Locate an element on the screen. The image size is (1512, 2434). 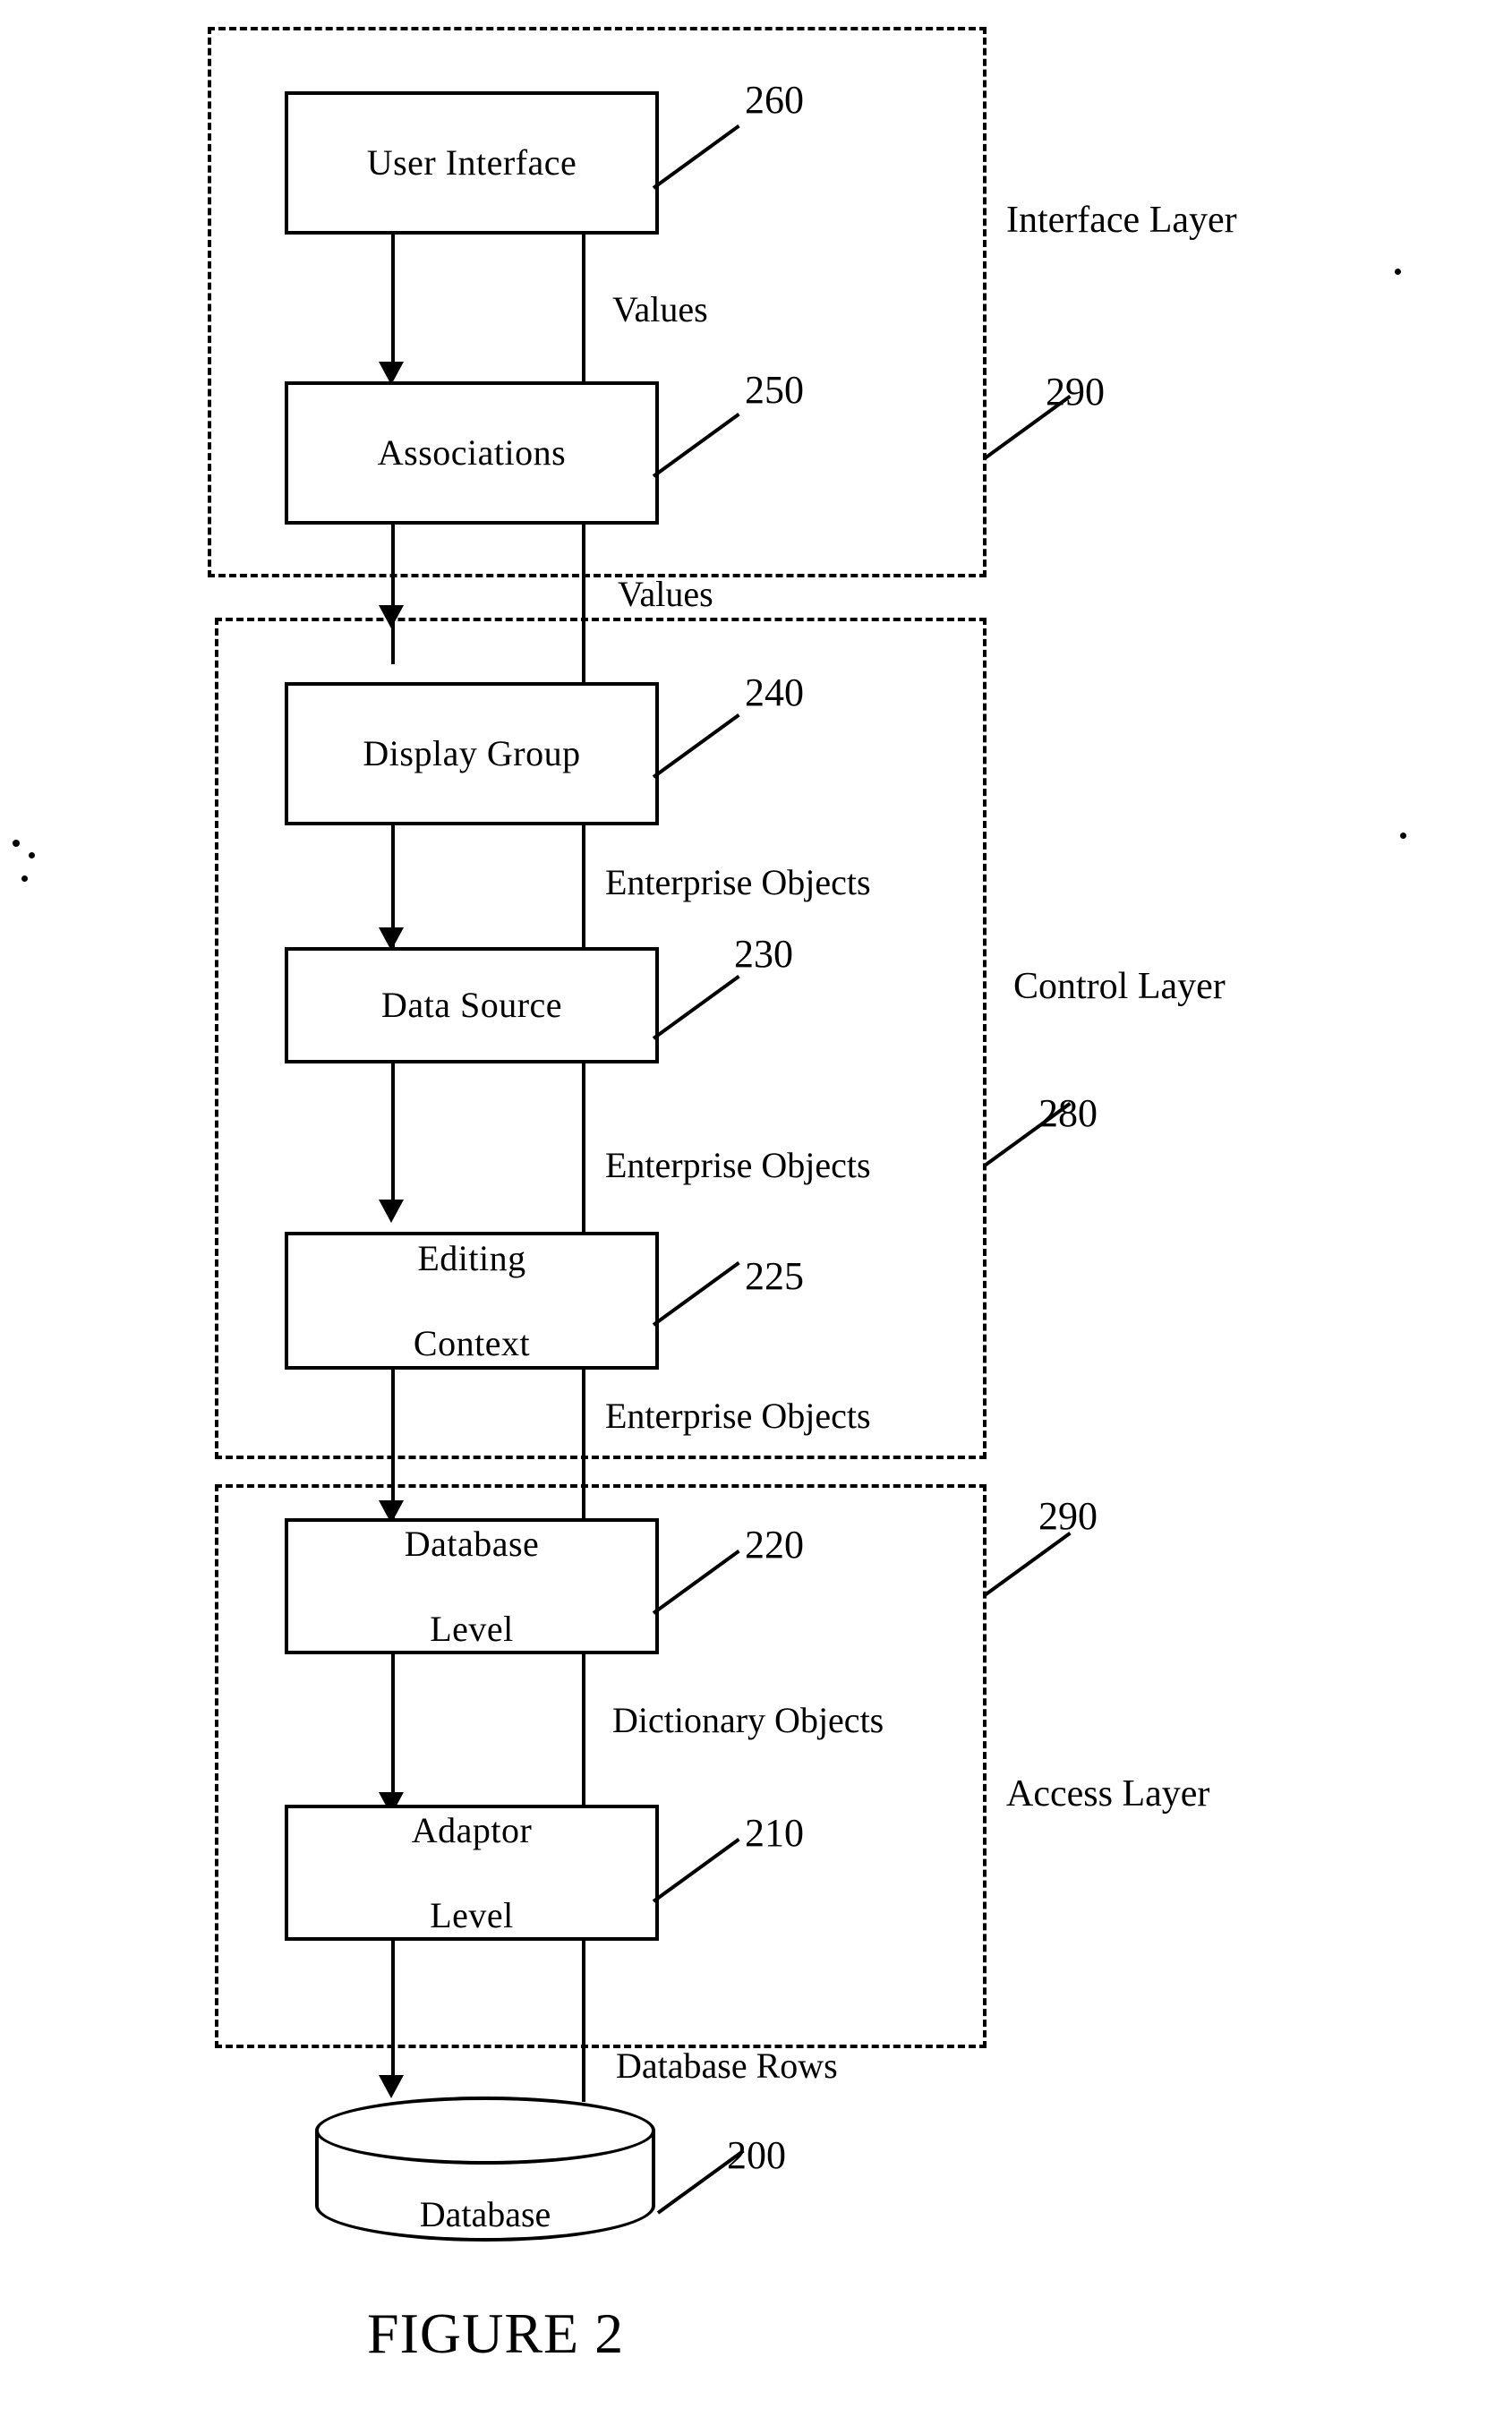
box-label: Adaptor Level is located at coordinates (472, 1872).